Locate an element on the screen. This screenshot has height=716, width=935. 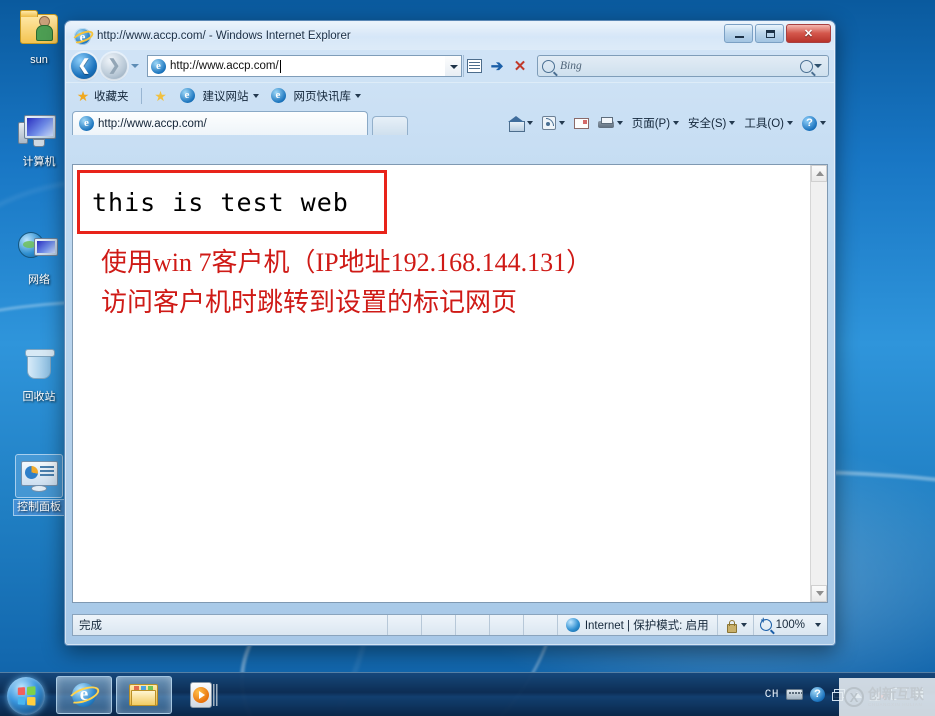
windows-logo-icon is located at coordinates (26, 695).